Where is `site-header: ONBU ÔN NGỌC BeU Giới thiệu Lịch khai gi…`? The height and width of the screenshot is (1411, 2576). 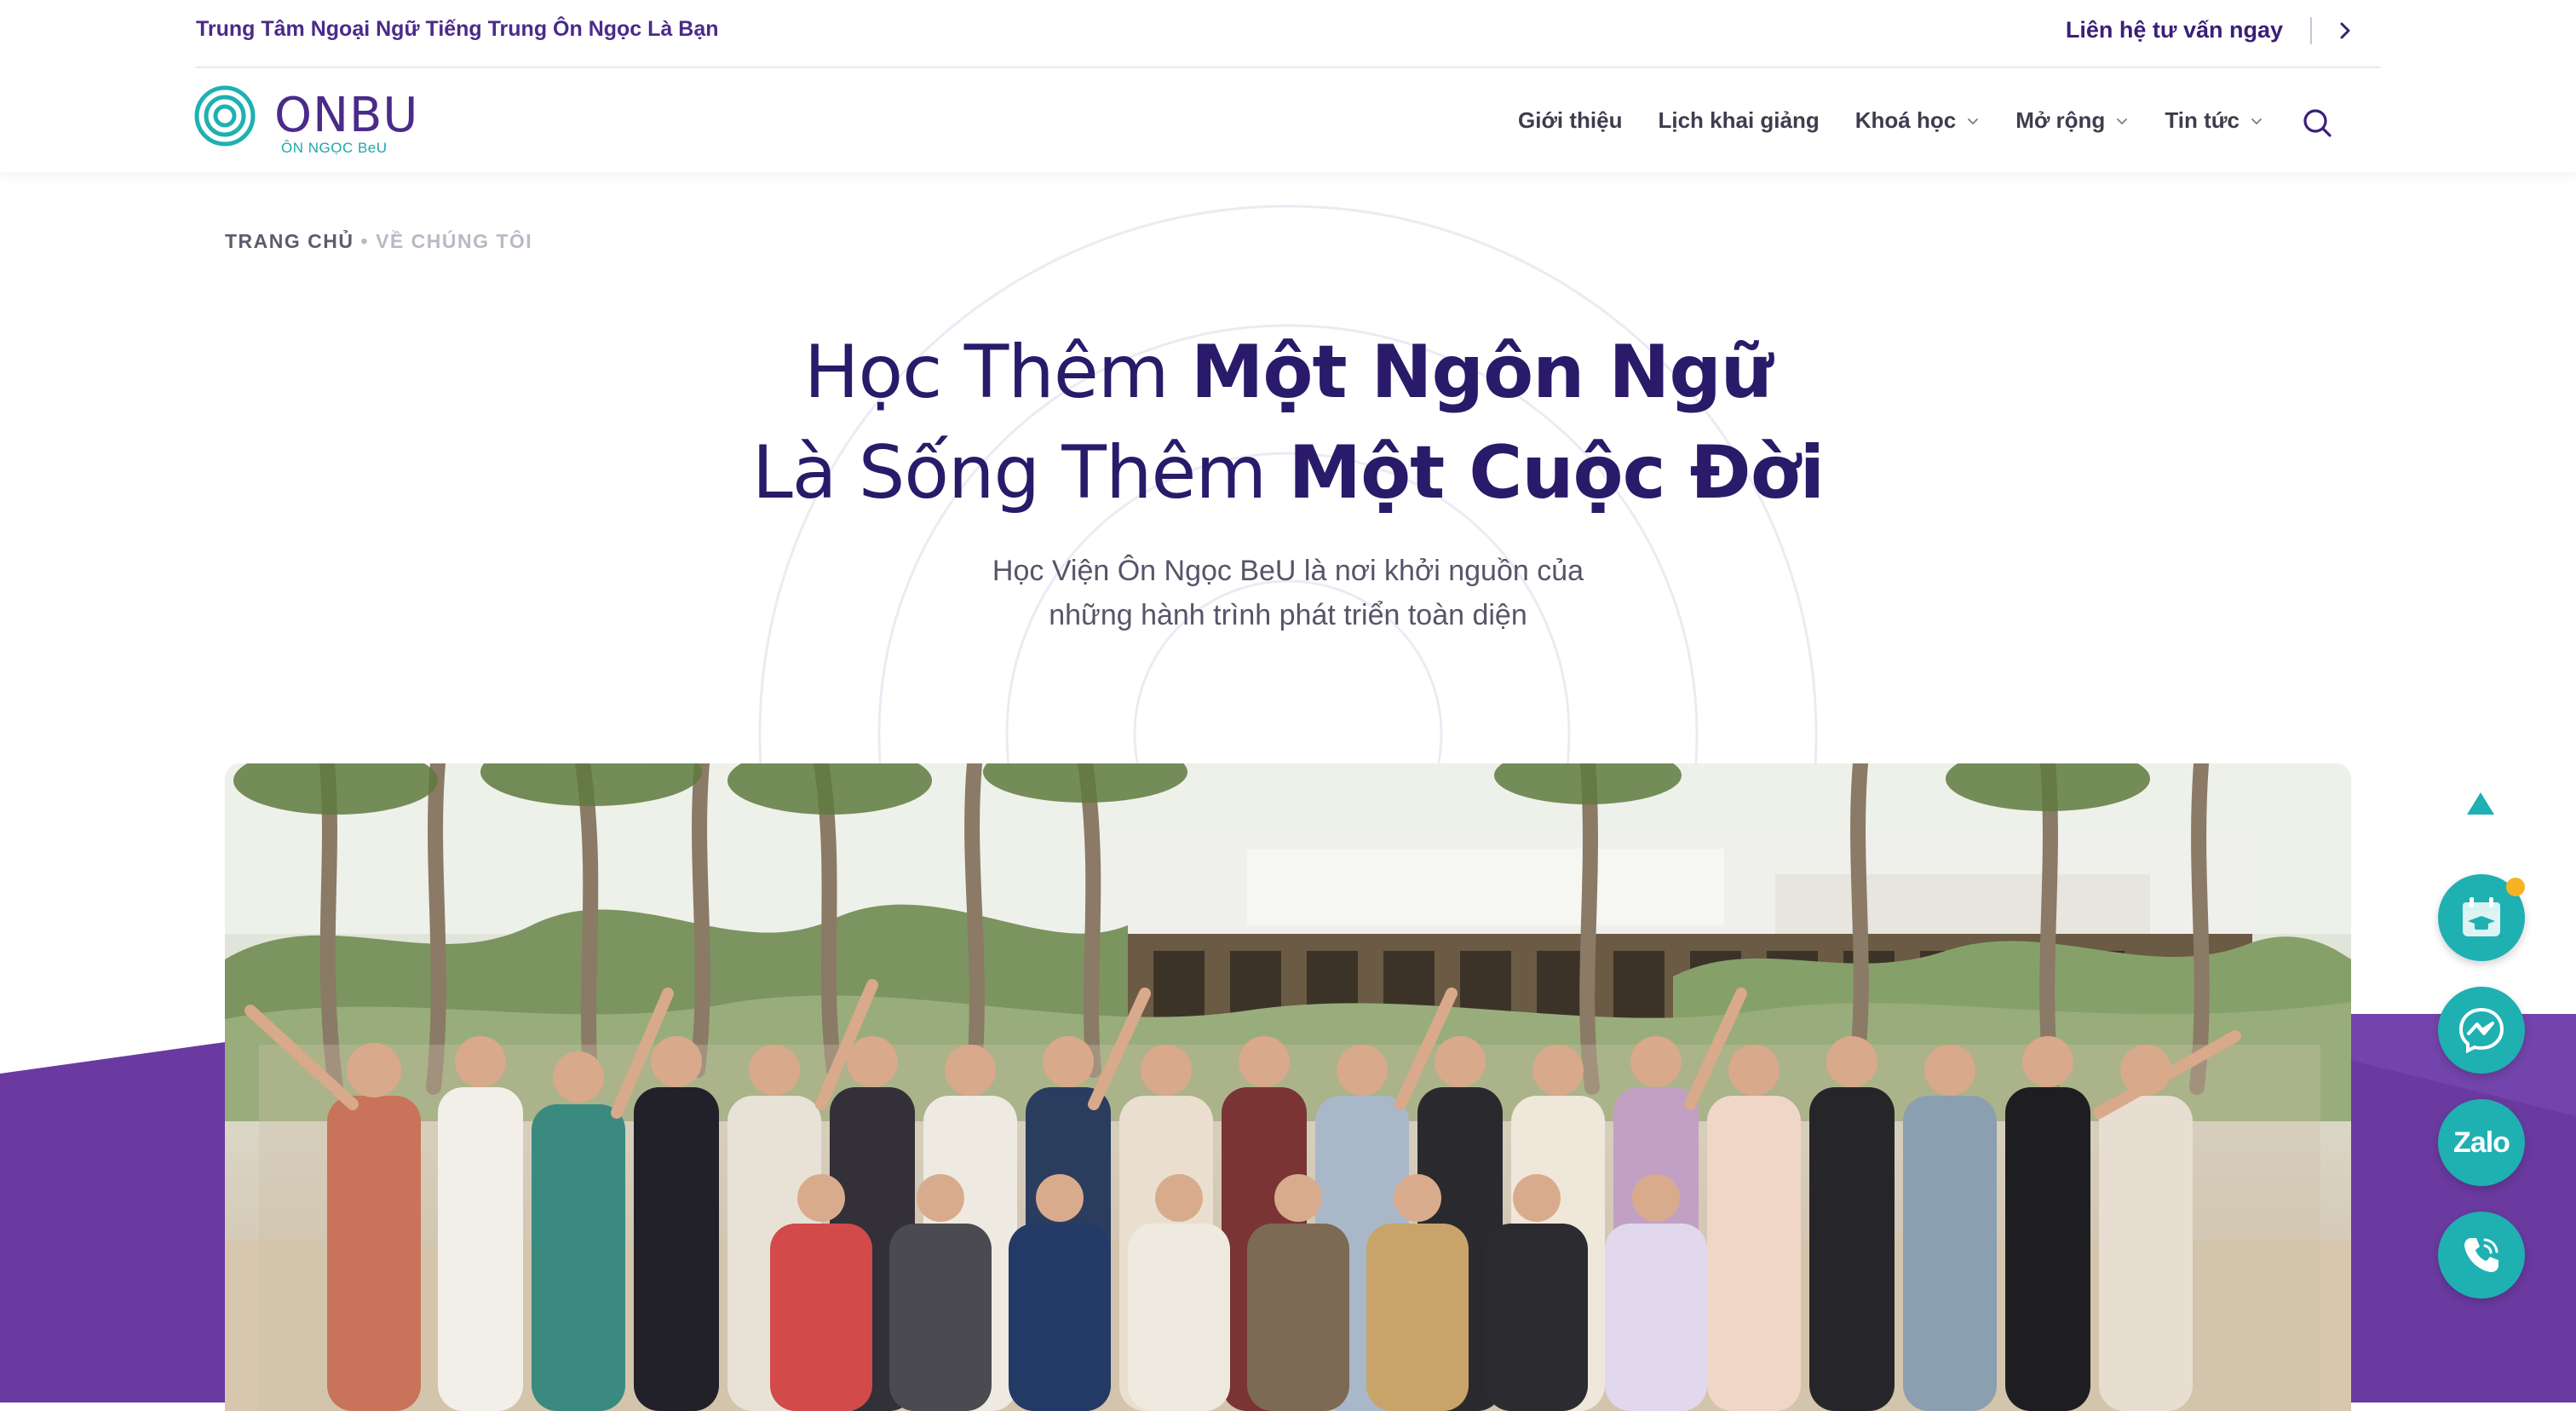 site-header: ONBU ÔN NGỌC BeU Giới thiệu Lịch khai gi… is located at coordinates (1288, 120).